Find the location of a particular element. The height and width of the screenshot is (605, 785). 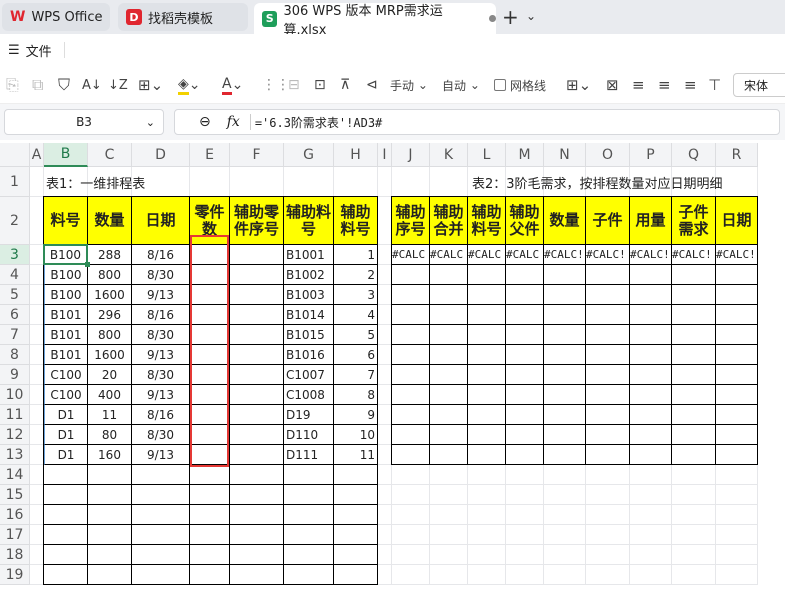

table1-cell: B101 is located at coordinates (66, 315).